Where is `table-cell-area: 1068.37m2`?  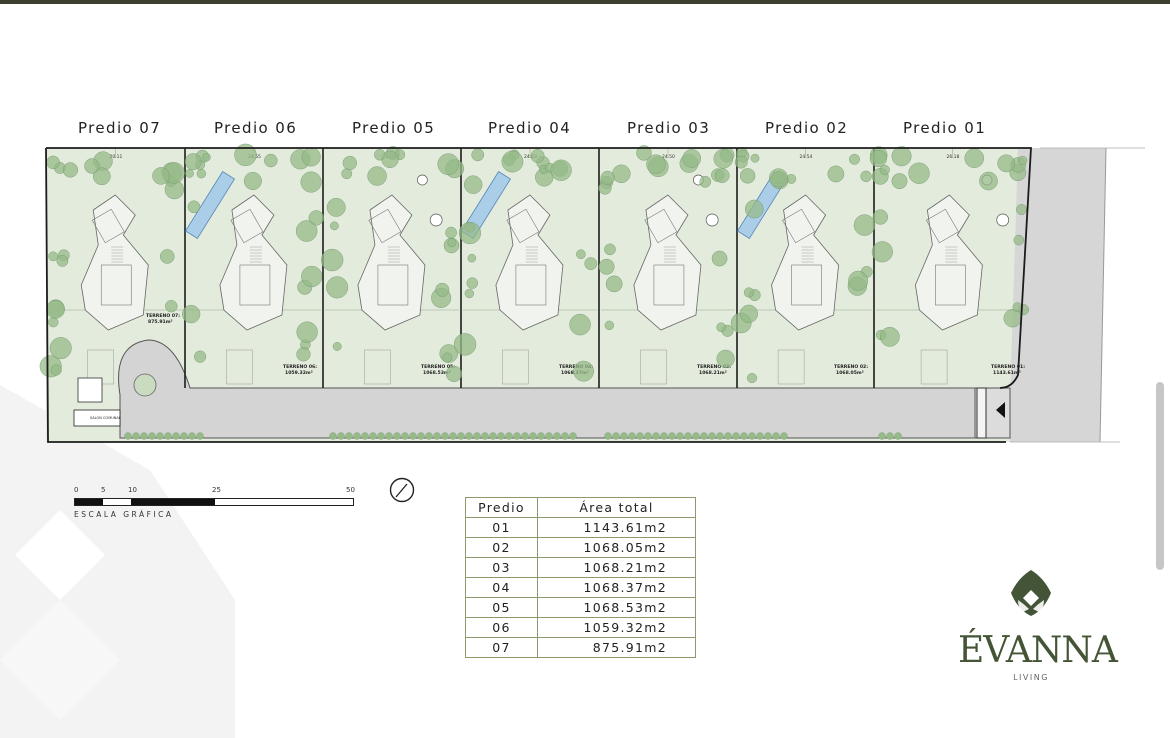
table-cell-area: 1068.37m2 is located at coordinates (616, 587).